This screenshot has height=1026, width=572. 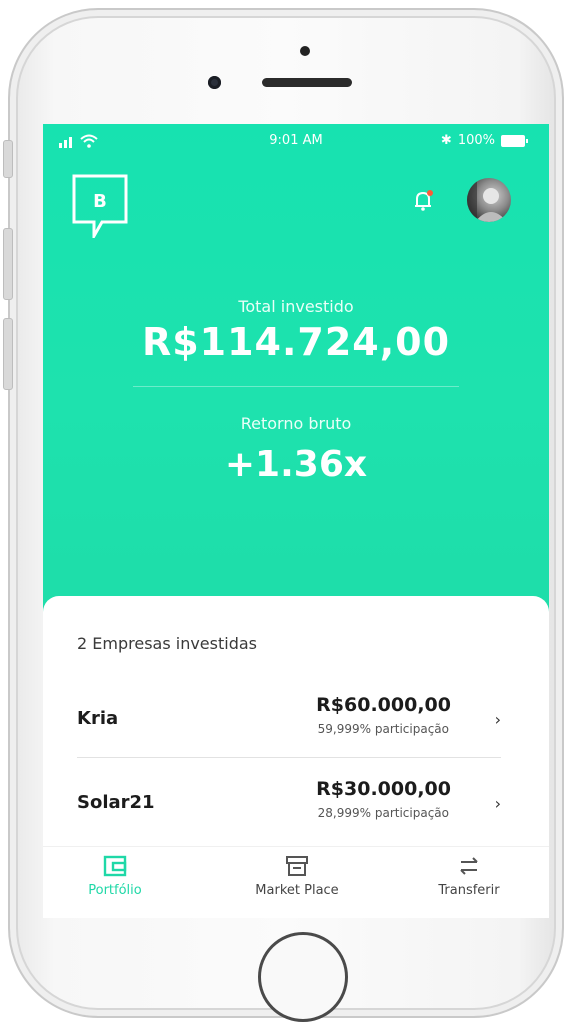 I want to click on bottom-tab-bar: Portfólio Market Place Transferir, so click(x=296, y=882).